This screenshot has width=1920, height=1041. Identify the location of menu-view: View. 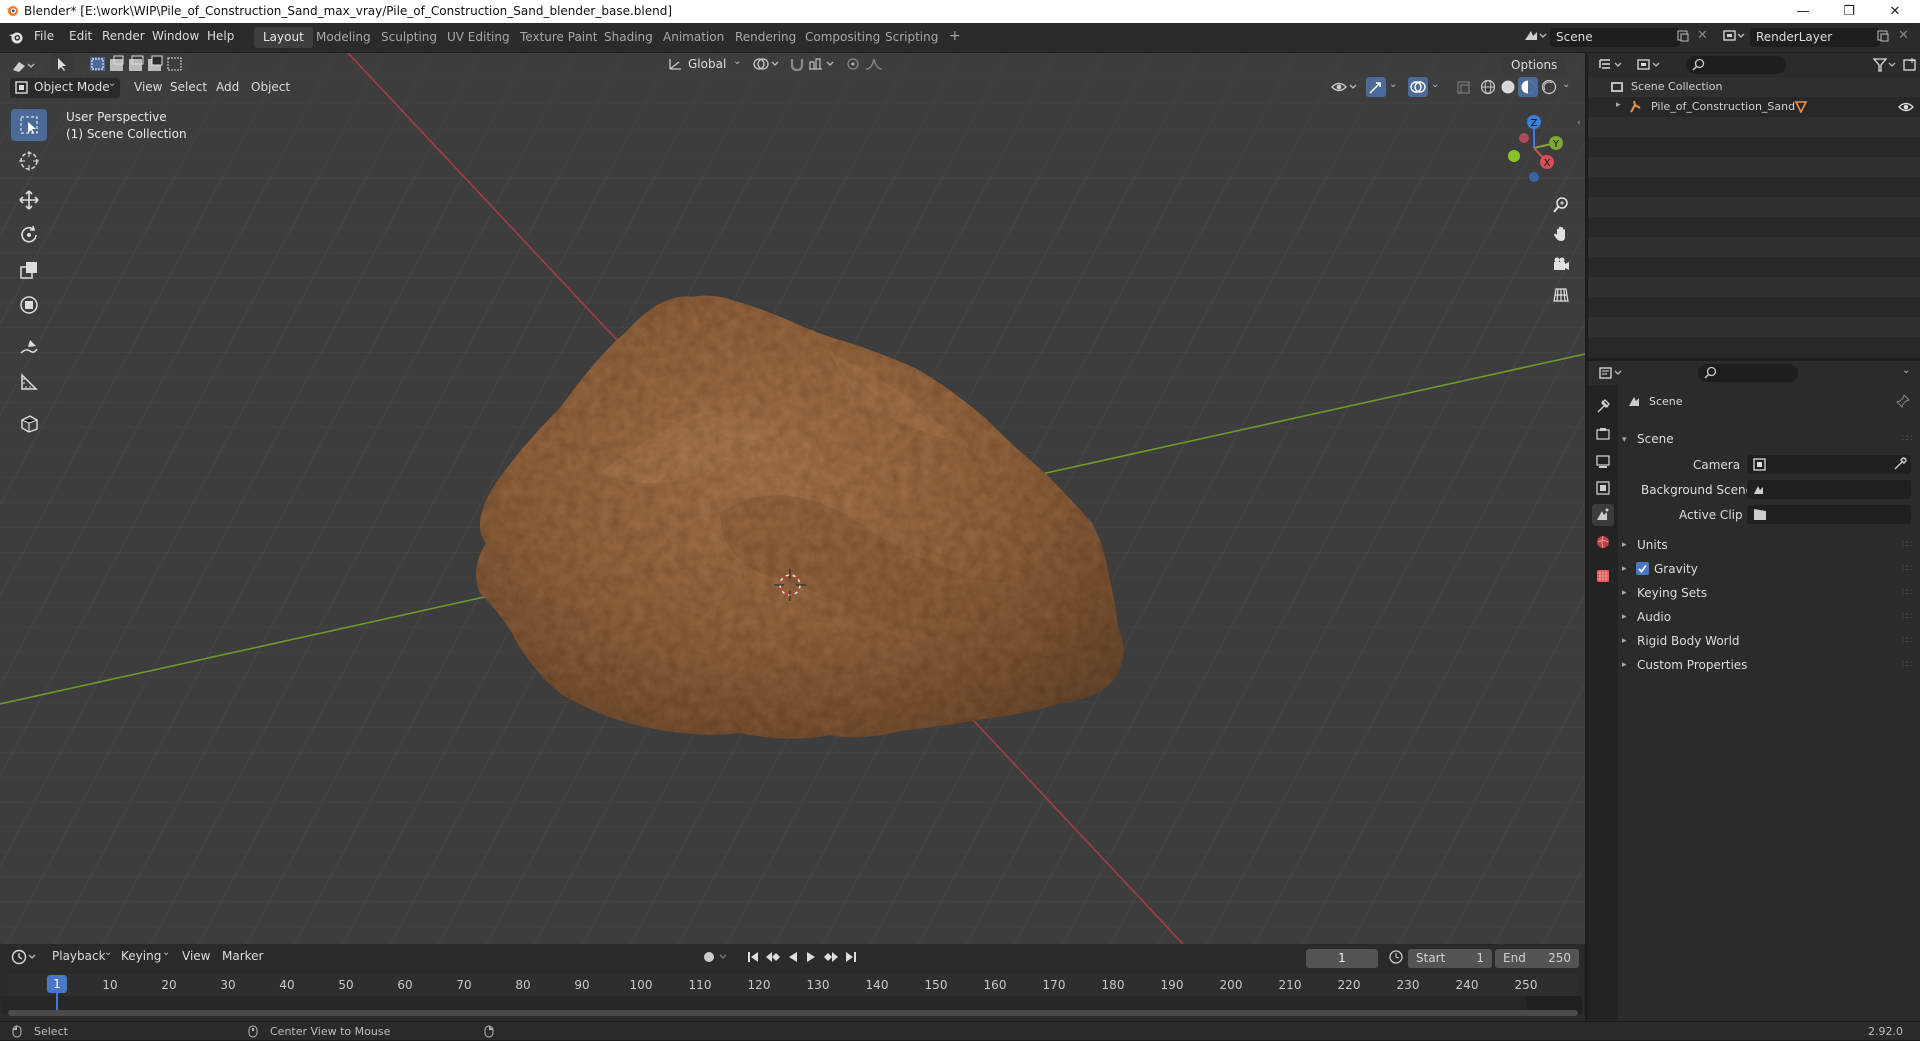
(196, 956).